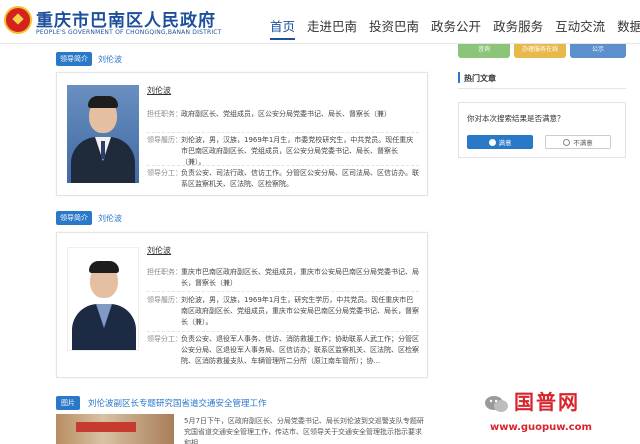  What do you see at coordinates (562, 415) in the screenshot?
I see `watermark: 国普网 www.guopuw.com` at bounding box center [562, 415].